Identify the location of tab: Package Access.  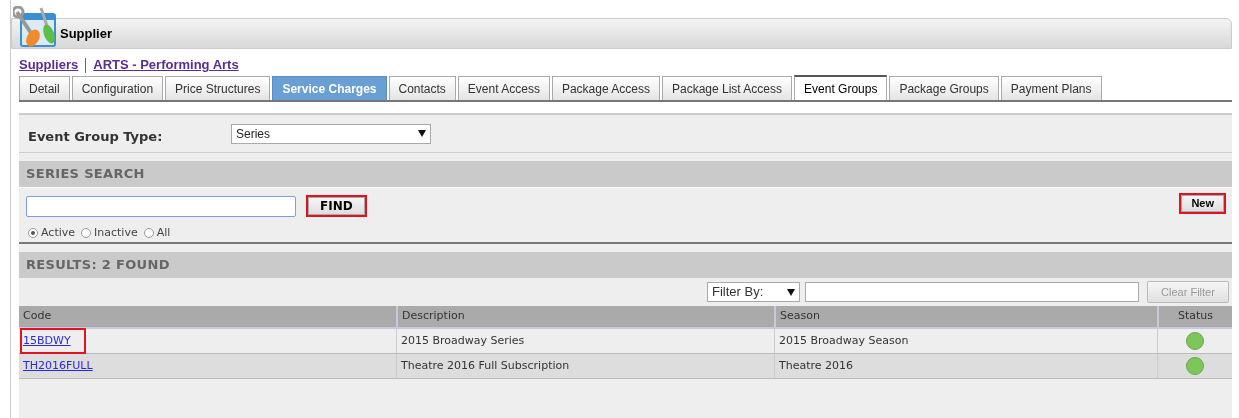
(605, 88).